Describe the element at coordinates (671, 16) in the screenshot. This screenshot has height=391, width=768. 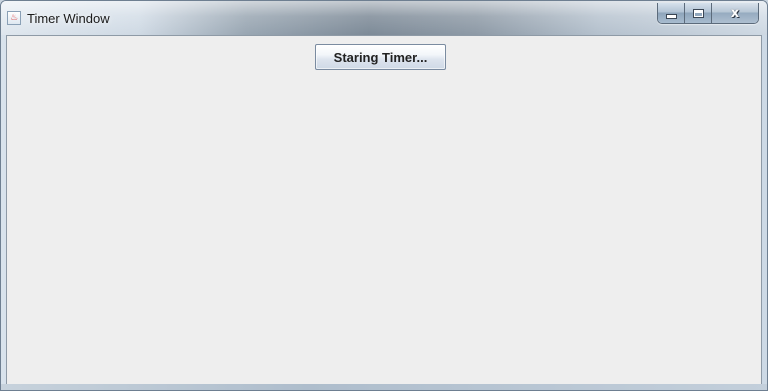
I see `minimize-icon` at that location.